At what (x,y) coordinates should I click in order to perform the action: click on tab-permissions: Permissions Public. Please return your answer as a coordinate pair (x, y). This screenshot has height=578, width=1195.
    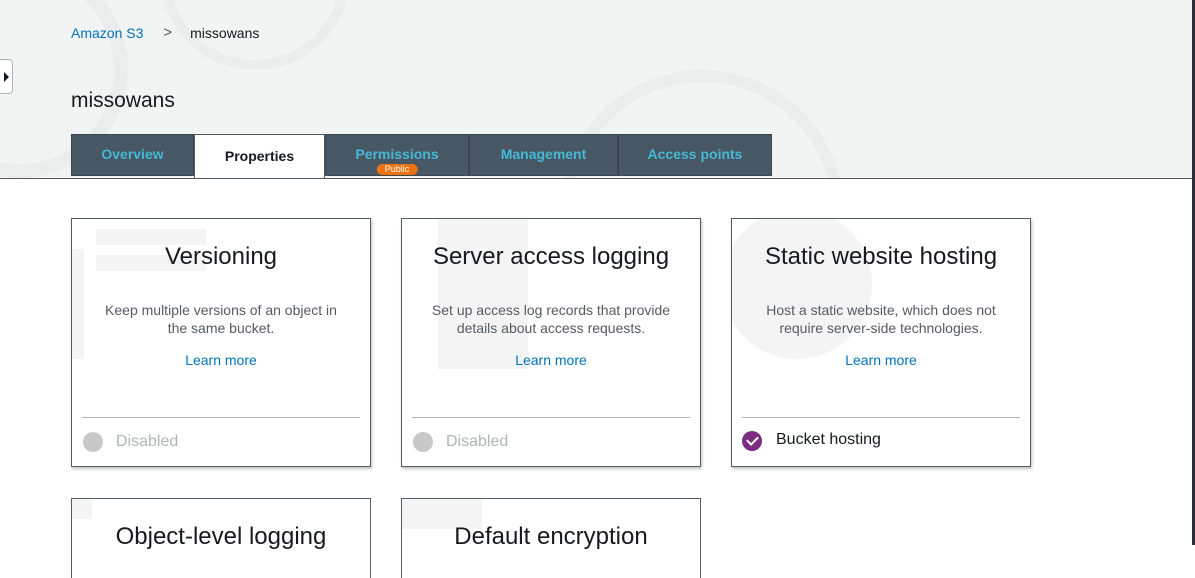
    Looking at the image, I should click on (397, 155).